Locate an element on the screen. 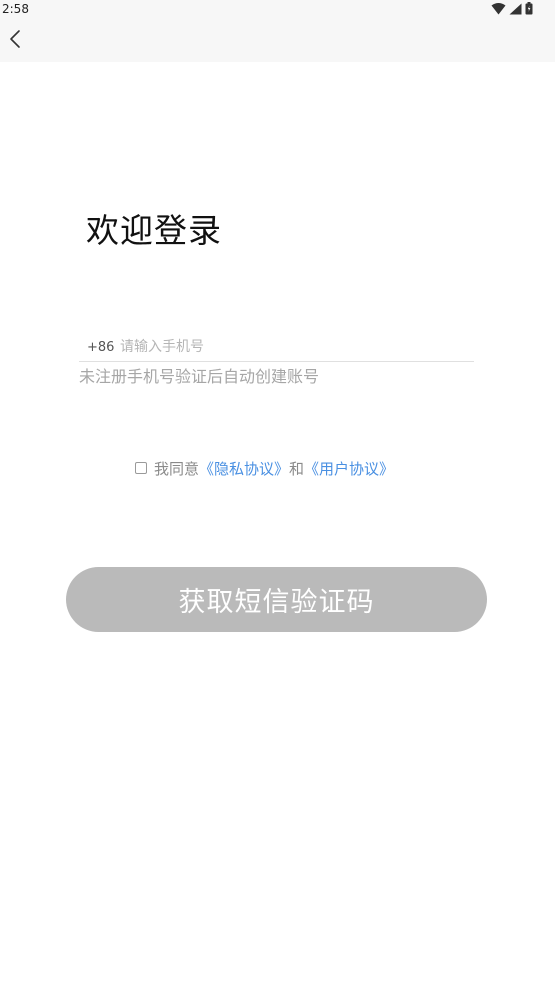 The width and height of the screenshot is (555, 986). privacy-policy-link: 《隐私协议》 is located at coordinates (244, 468).